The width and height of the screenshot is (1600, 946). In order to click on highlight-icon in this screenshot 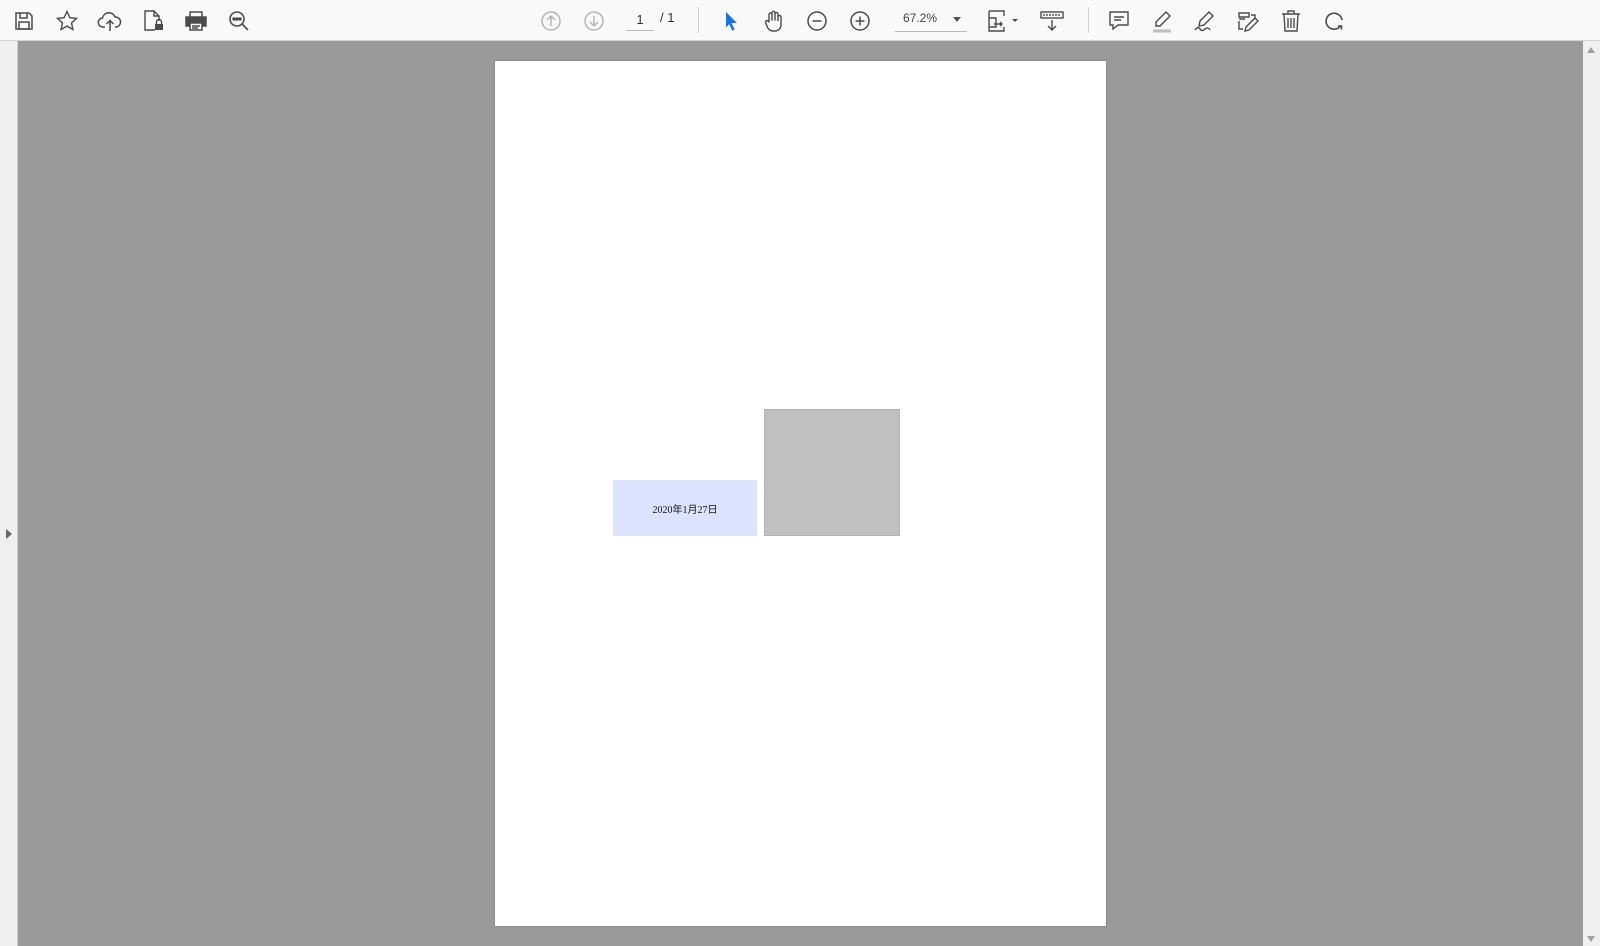, I will do `click(1162, 21)`.